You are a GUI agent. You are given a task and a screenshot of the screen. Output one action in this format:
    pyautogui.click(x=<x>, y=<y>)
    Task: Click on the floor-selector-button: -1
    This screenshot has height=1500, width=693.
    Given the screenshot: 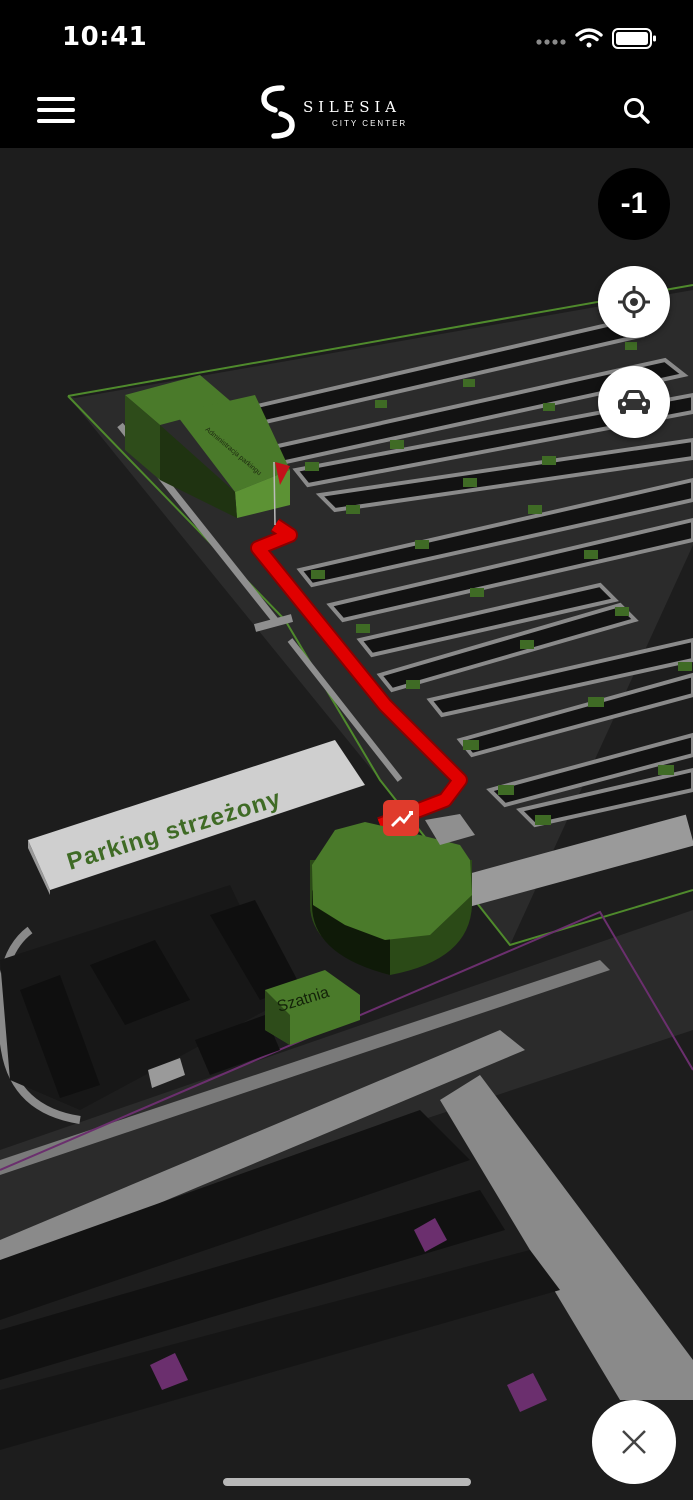 What is the action you would take?
    pyautogui.click(x=634, y=204)
    